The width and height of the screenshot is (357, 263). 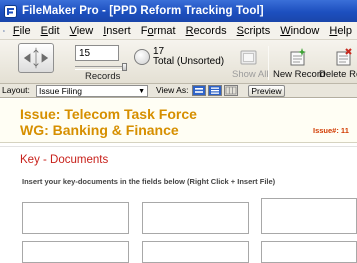 What do you see at coordinates (141, 92) in the screenshot?
I see `chevron-down-icon: ▼` at bounding box center [141, 92].